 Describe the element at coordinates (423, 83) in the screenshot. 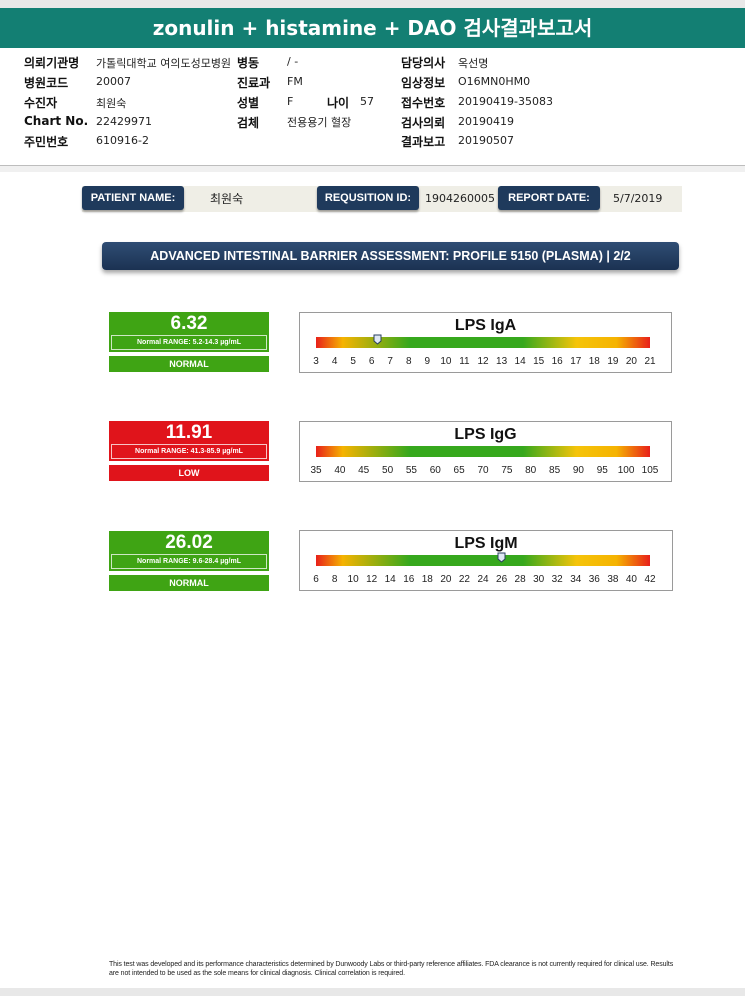

I see `clinical-label: 임상정보` at that location.